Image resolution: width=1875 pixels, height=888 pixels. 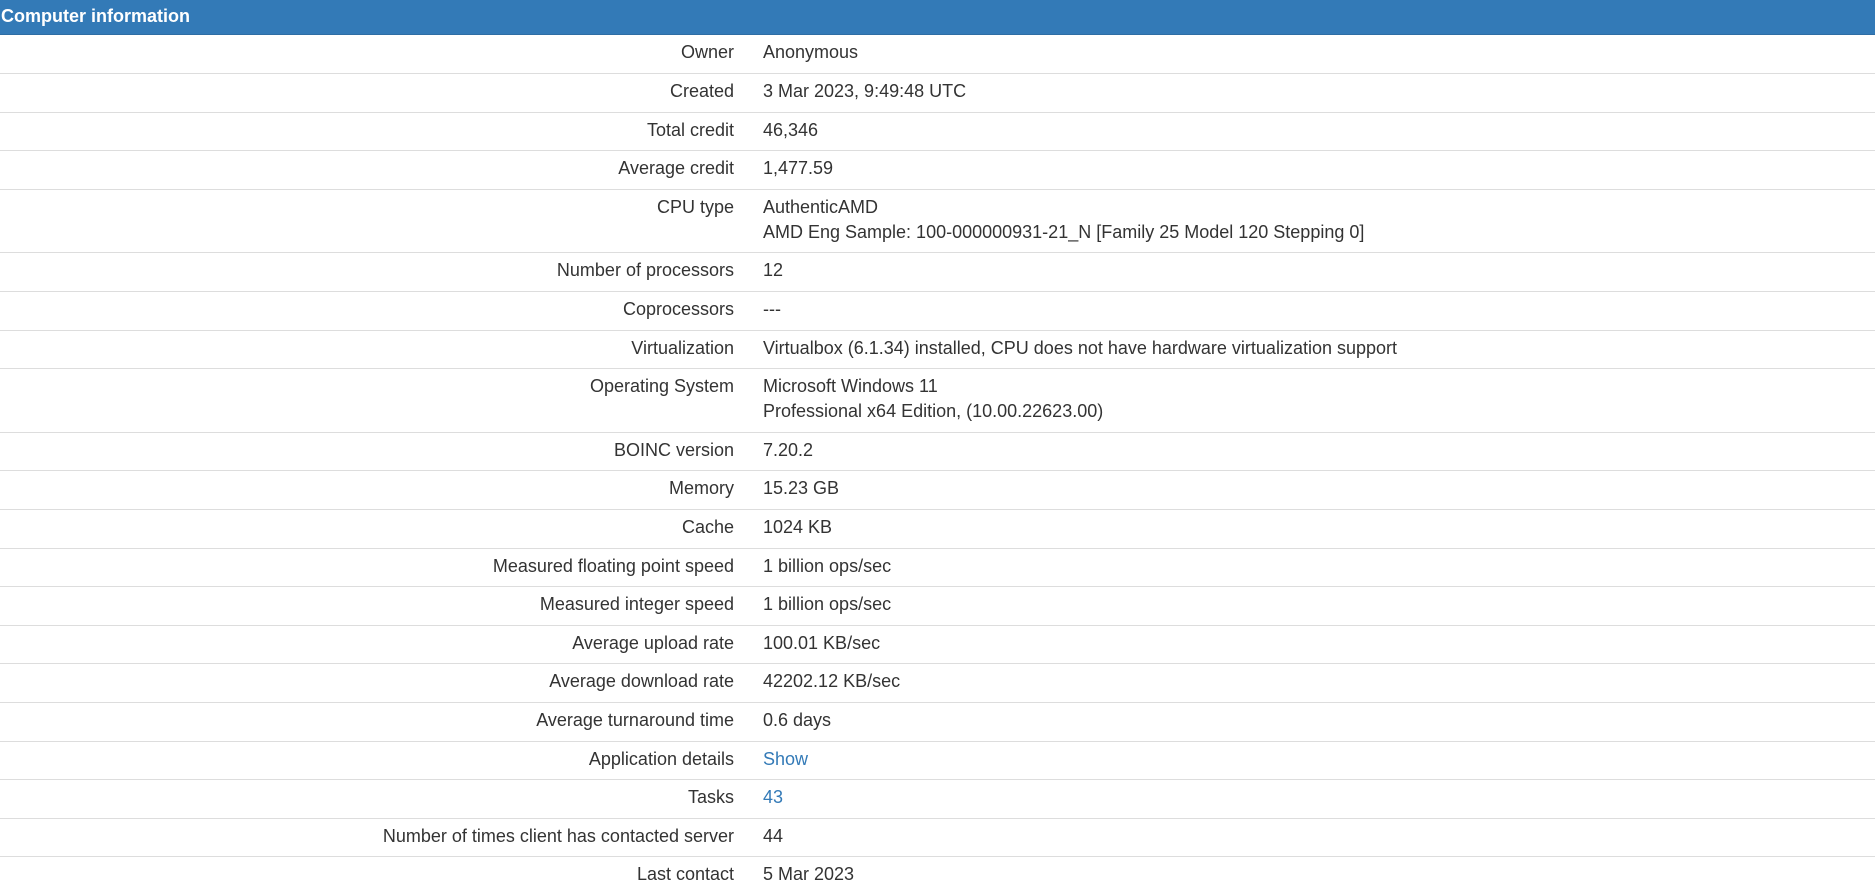 I want to click on cpu-vendor: AuthenticAMD, so click(x=821, y=206).